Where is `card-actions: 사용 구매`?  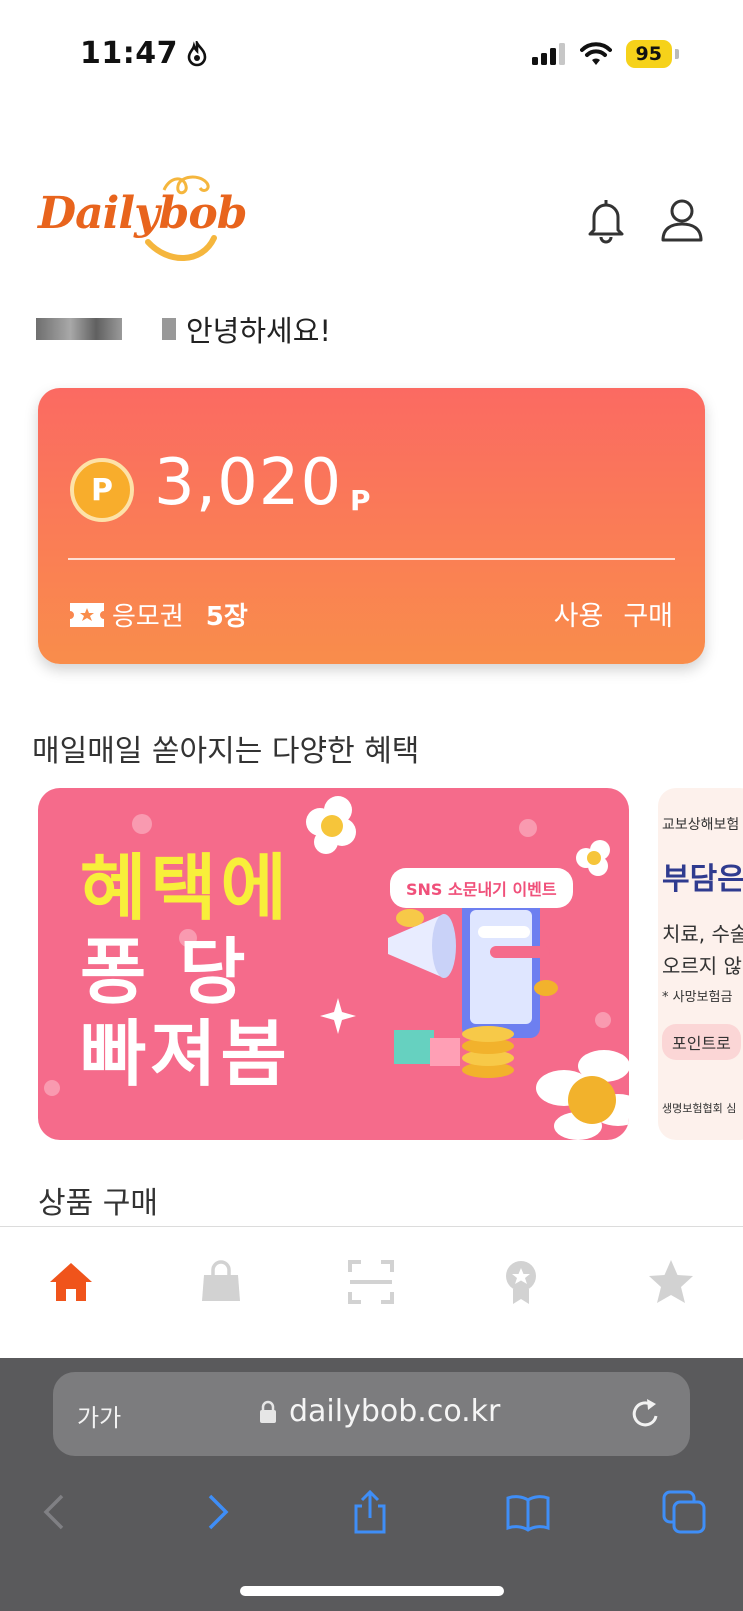 card-actions: 사용 구매 is located at coordinates (613, 613).